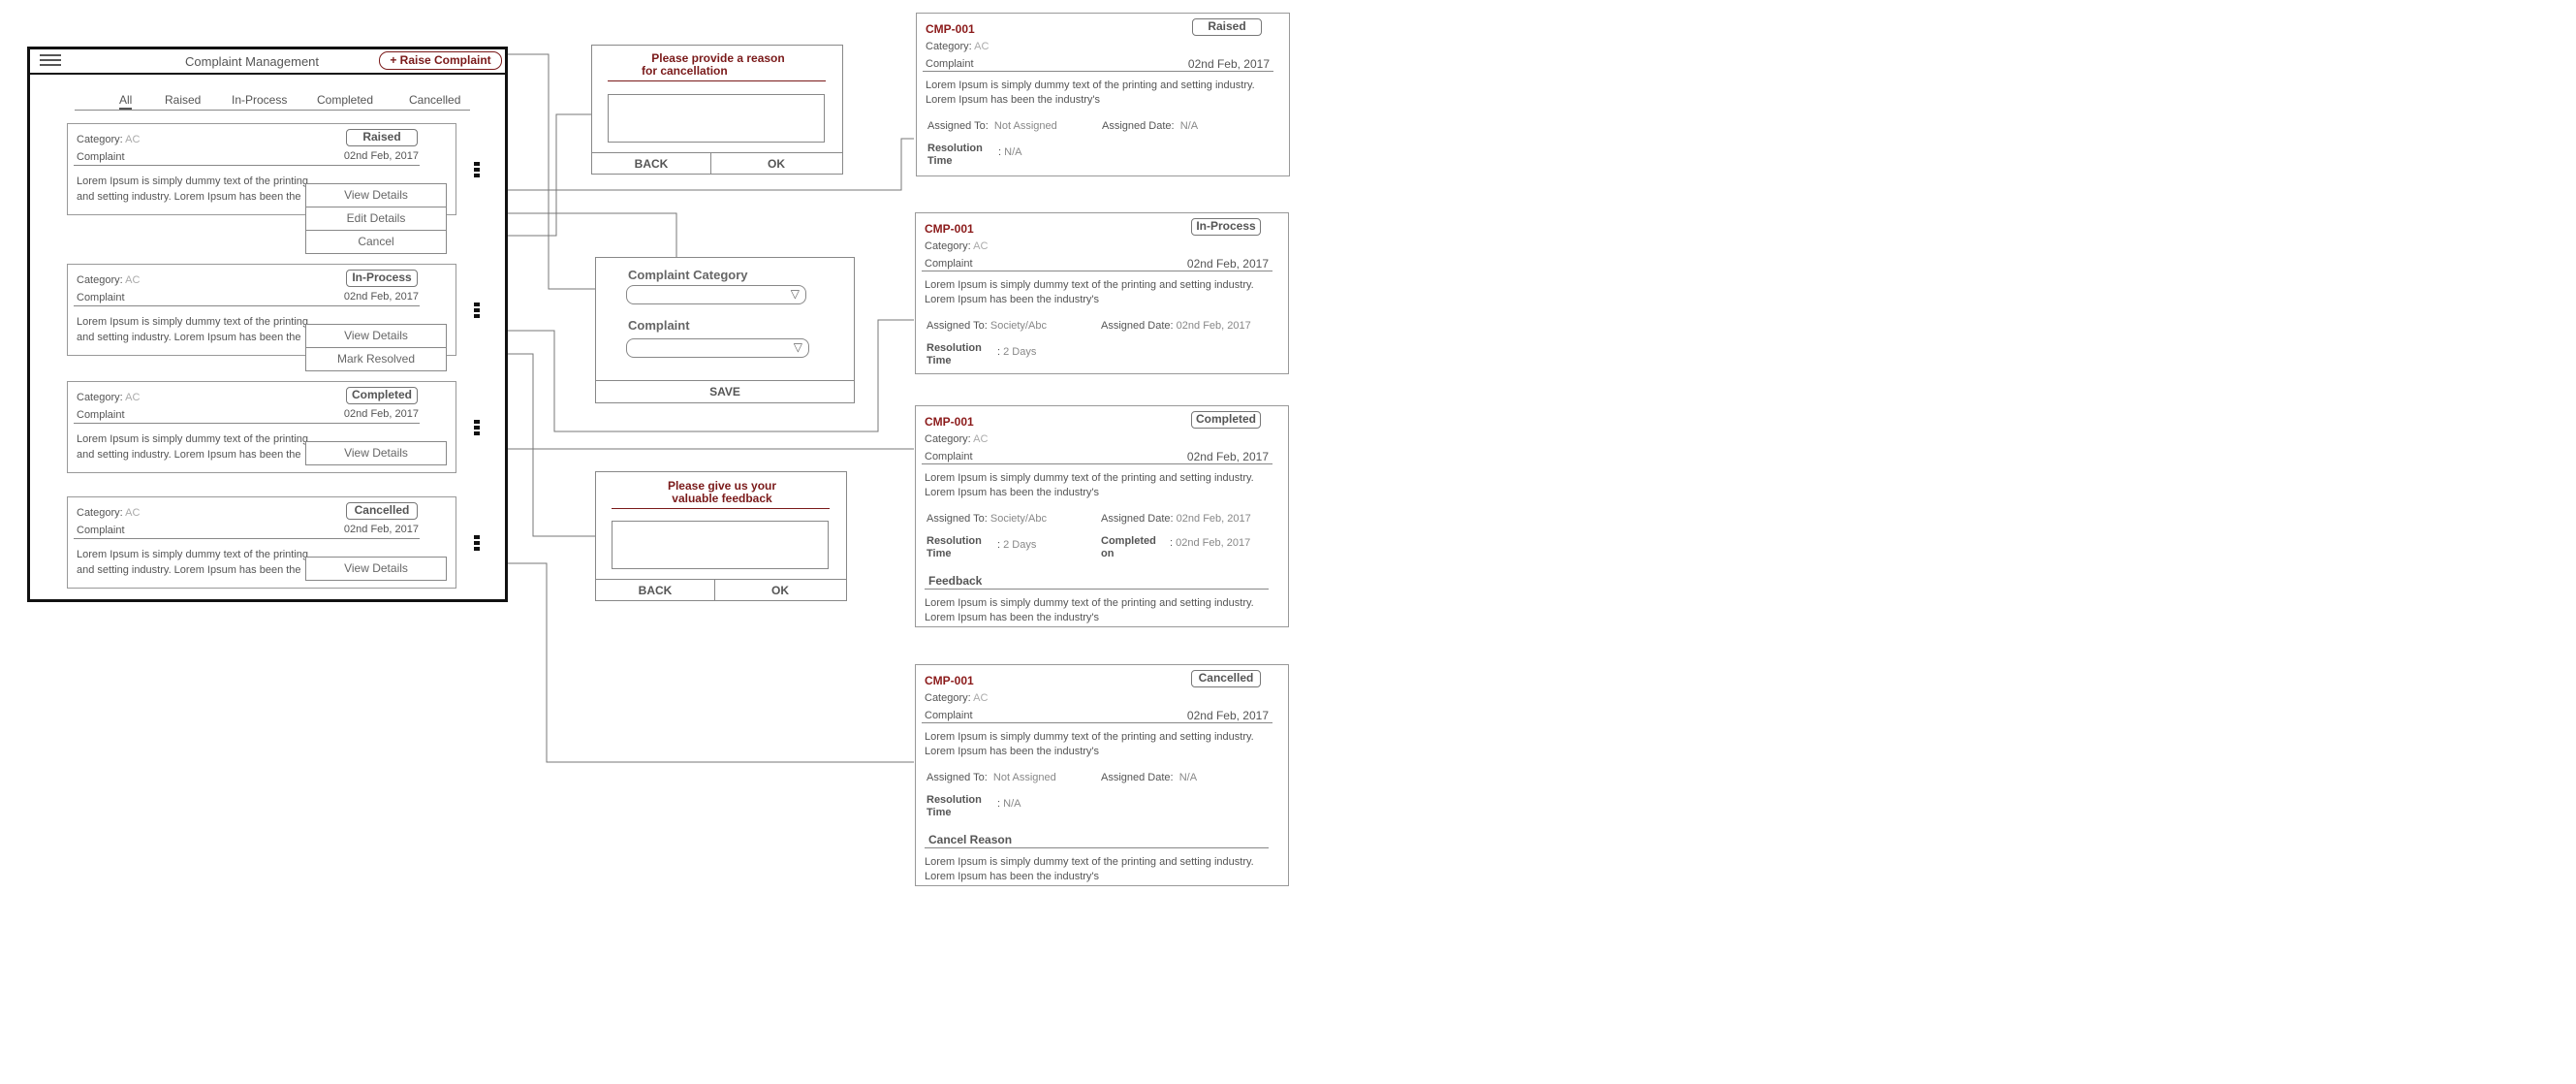 This screenshot has width=2576, height=1084. Describe the element at coordinates (252, 61) in the screenshot. I see `app-title: Complaint Management` at that location.